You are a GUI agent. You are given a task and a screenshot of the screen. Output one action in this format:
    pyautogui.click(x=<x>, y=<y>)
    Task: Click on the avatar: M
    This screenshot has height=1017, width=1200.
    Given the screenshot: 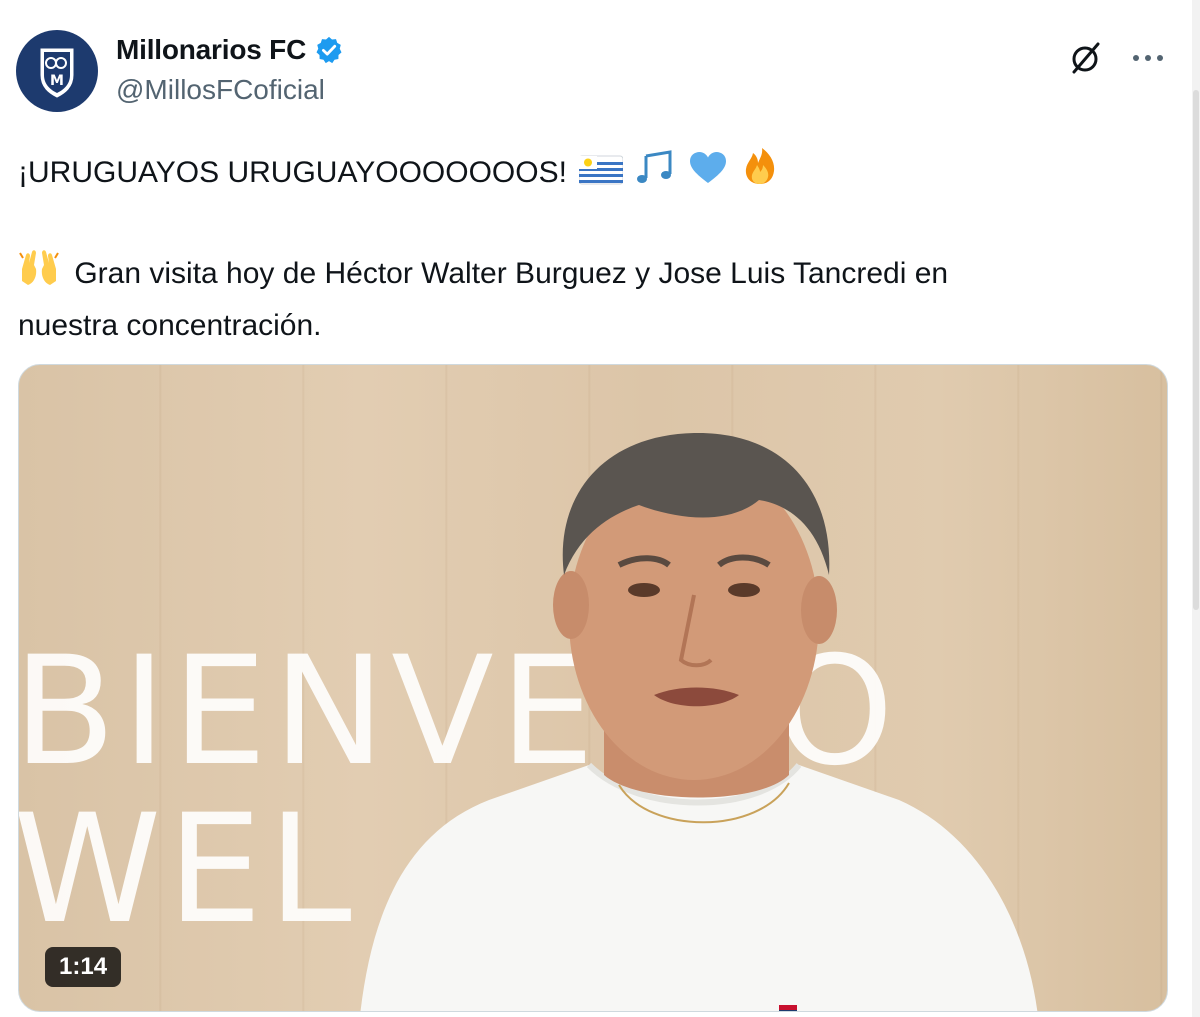 What is the action you would take?
    pyautogui.click(x=57, y=71)
    